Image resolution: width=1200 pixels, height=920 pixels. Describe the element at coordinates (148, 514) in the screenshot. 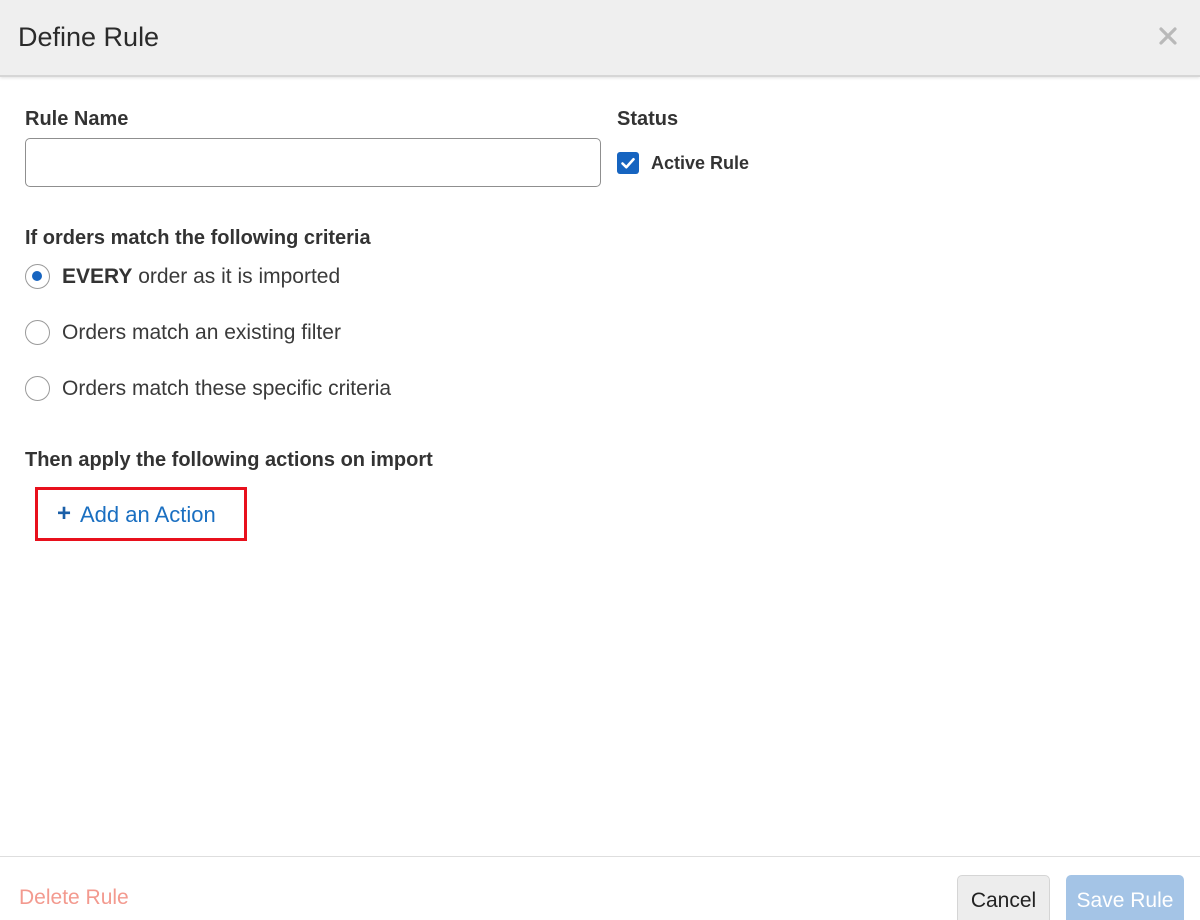

I see `add-action-label: Add an Action` at that location.